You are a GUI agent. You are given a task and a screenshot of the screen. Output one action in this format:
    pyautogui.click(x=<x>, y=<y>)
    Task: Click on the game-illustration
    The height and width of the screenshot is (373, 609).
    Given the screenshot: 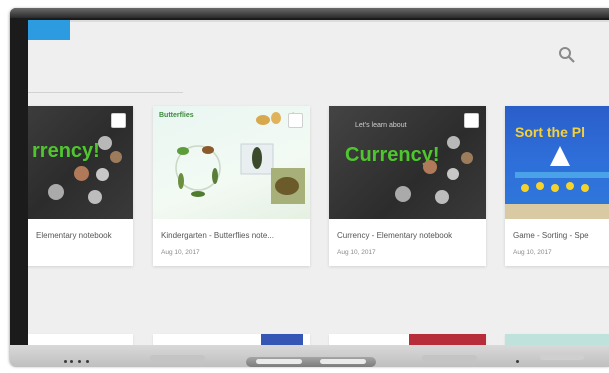 What is the action you would take?
    pyautogui.click(x=557, y=182)
    